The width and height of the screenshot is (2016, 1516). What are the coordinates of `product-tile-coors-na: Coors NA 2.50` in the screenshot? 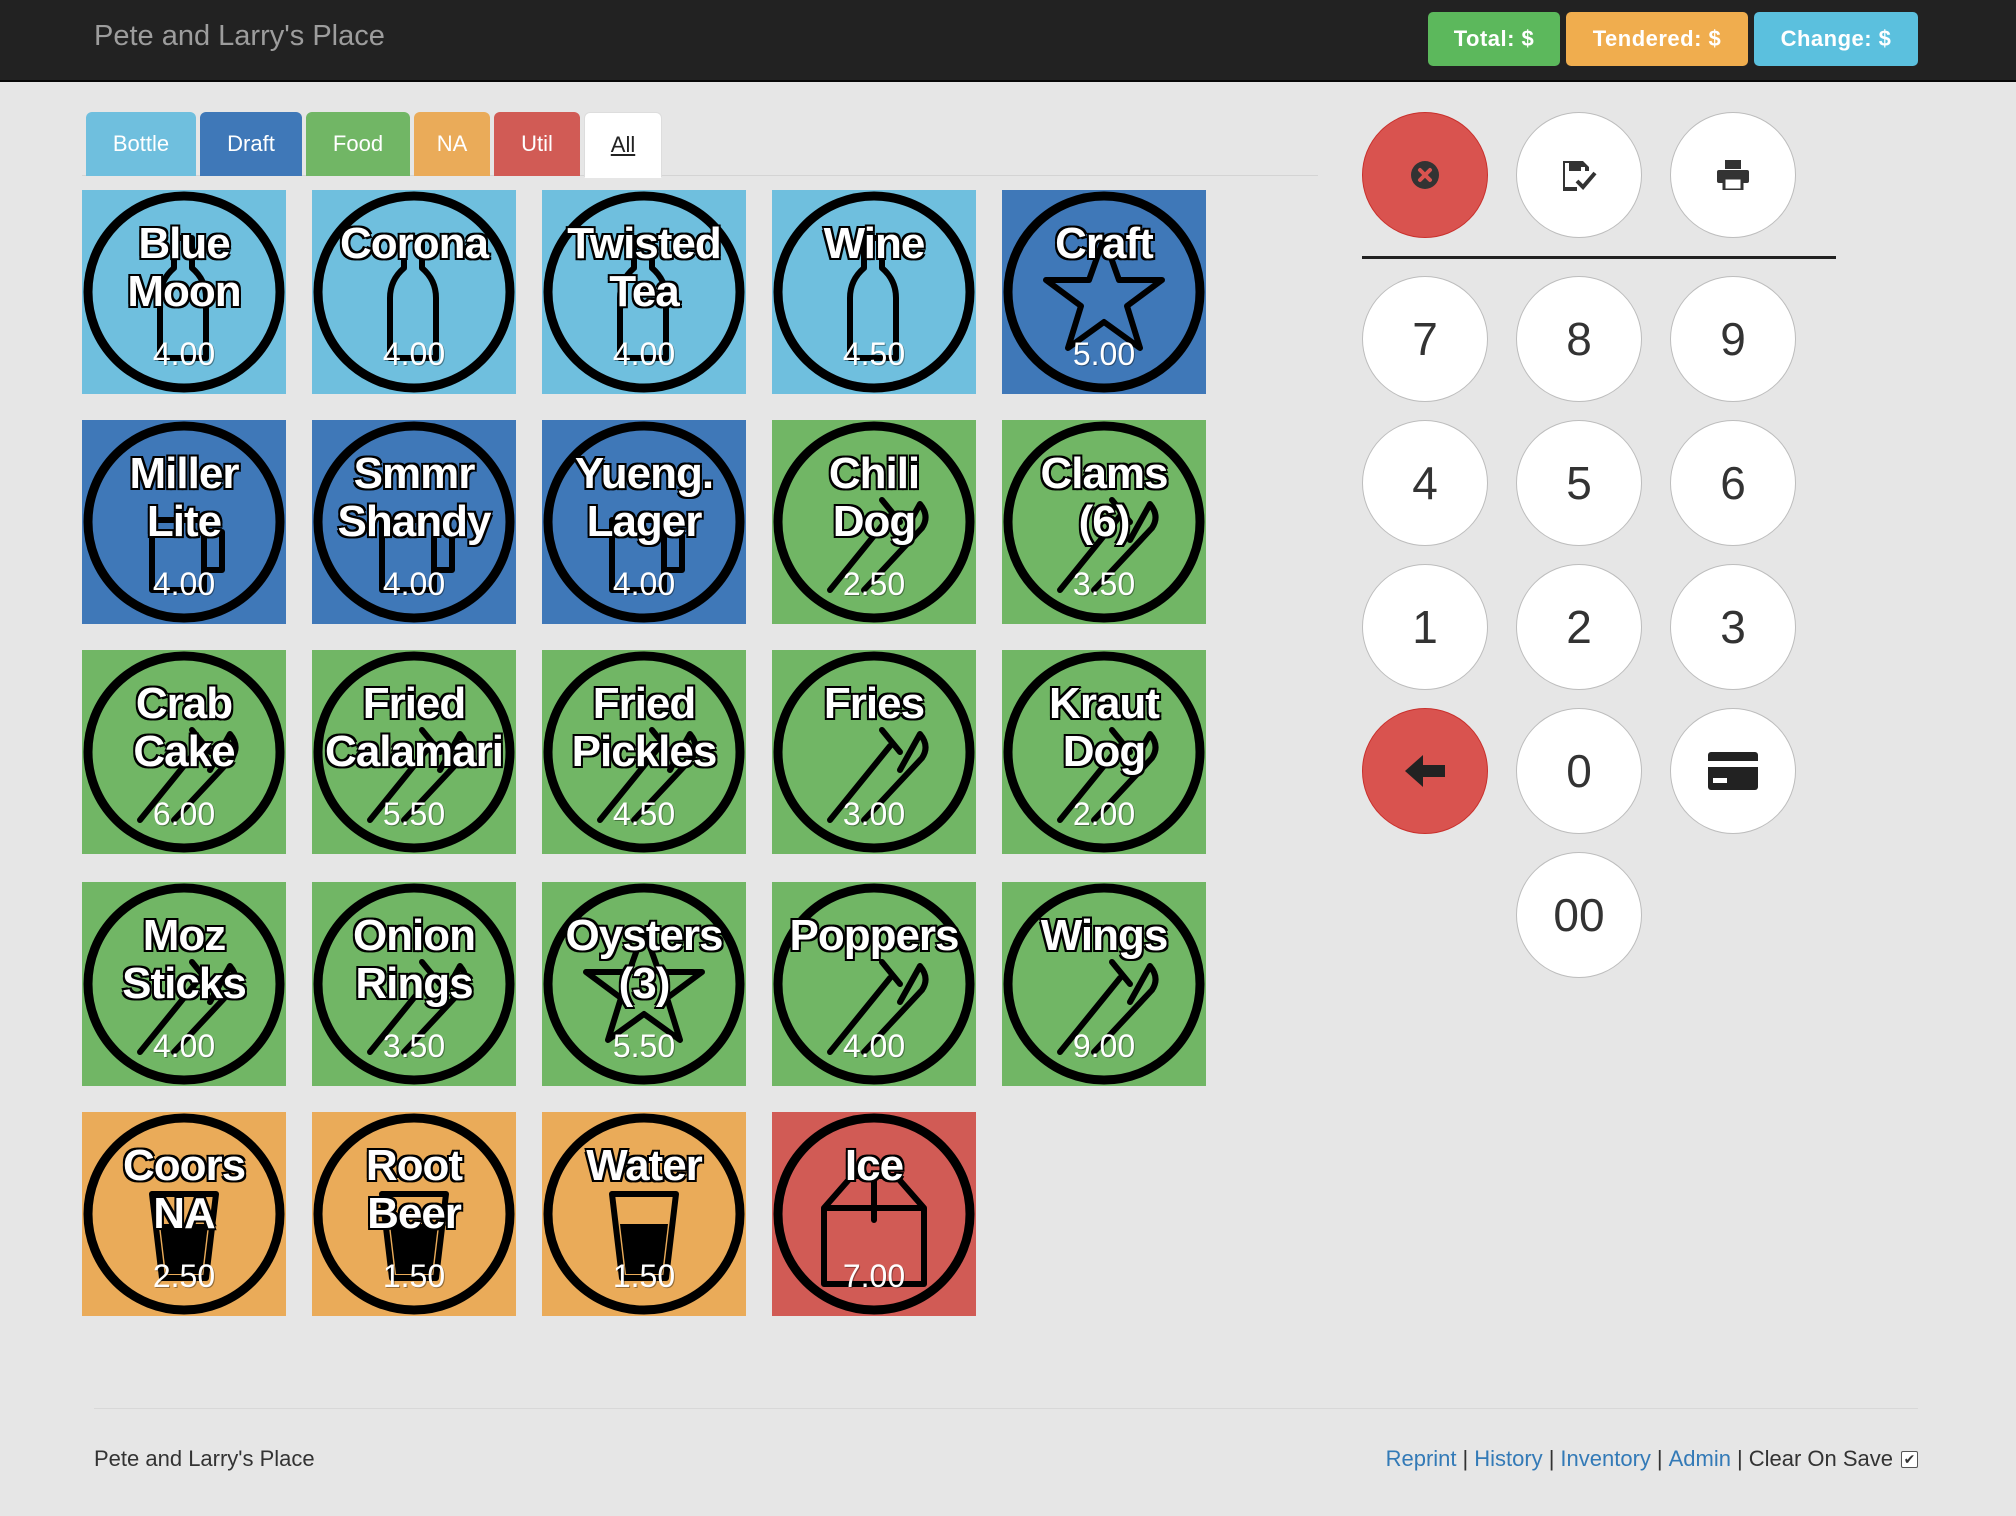 It's located at (184, 1214).